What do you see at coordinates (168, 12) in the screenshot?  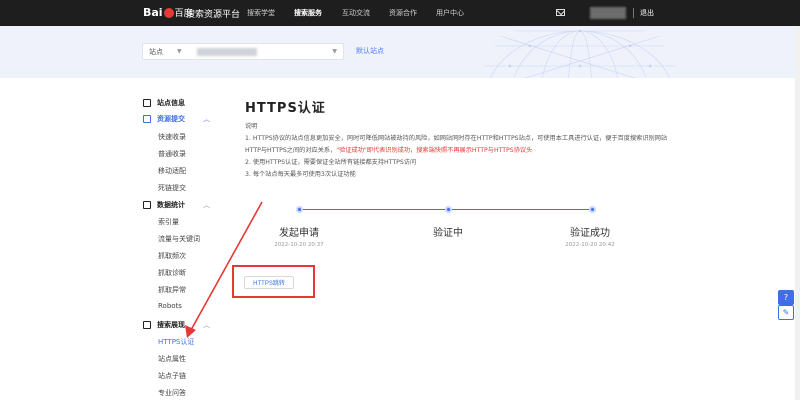 I see `paw-icon` at bounding box center [168, 12].